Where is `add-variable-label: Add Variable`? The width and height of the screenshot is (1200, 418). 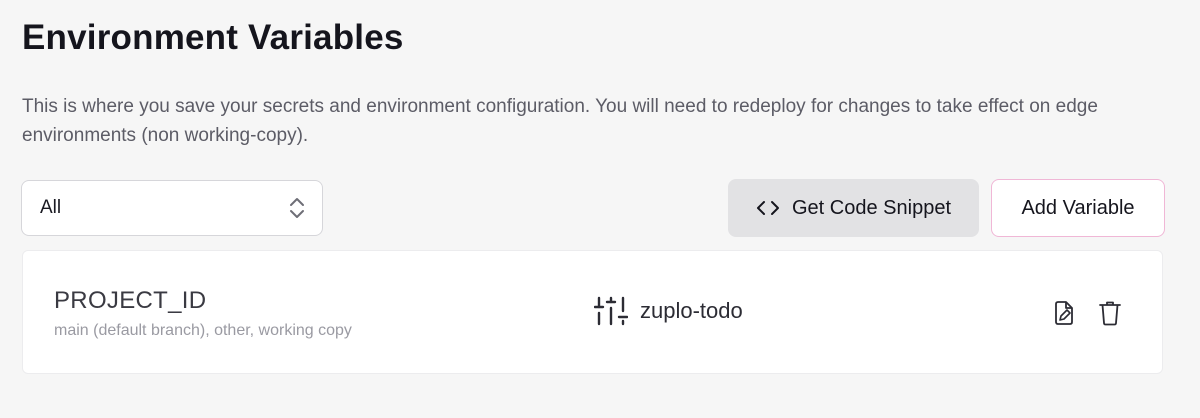
add-variable-label: Add Variable is located at coordinates (1078, 207).